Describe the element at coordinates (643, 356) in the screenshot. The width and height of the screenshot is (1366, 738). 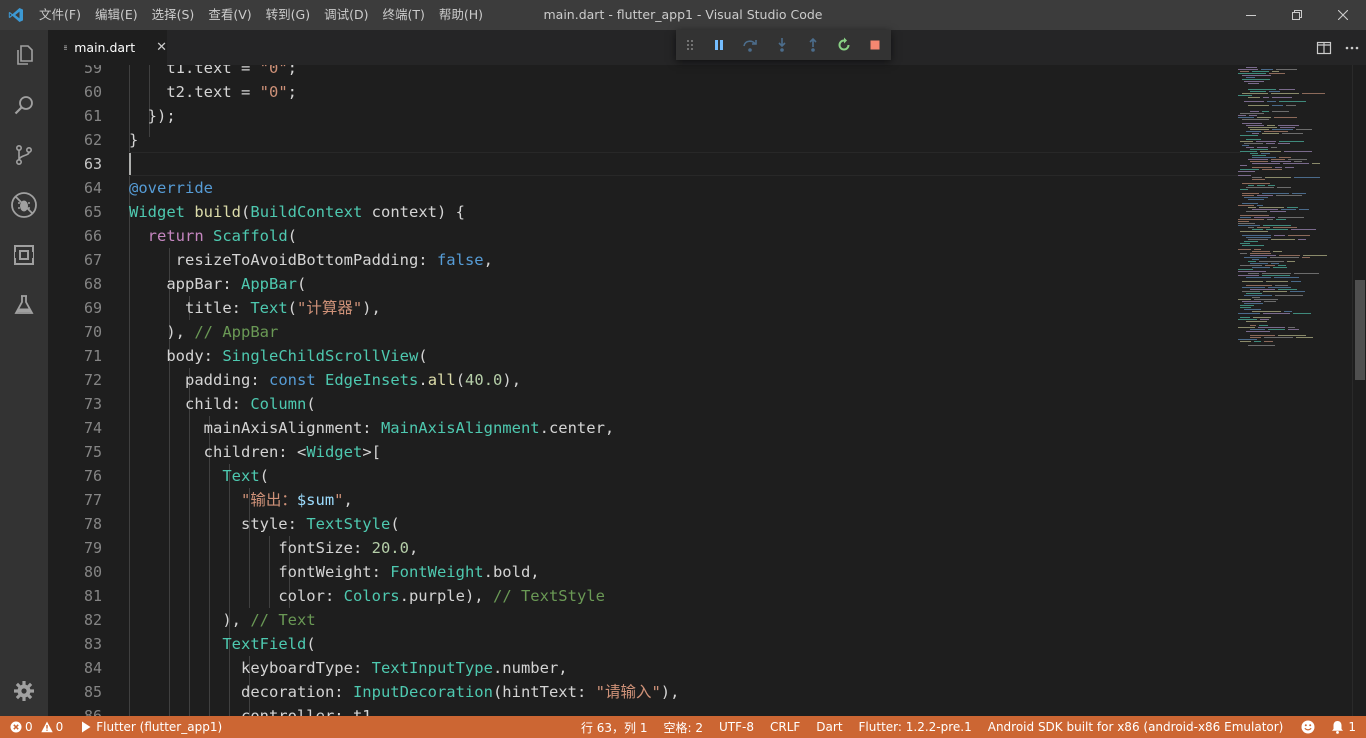
I see `code-line: 71 body: SingleChildScrollView(` at that location.